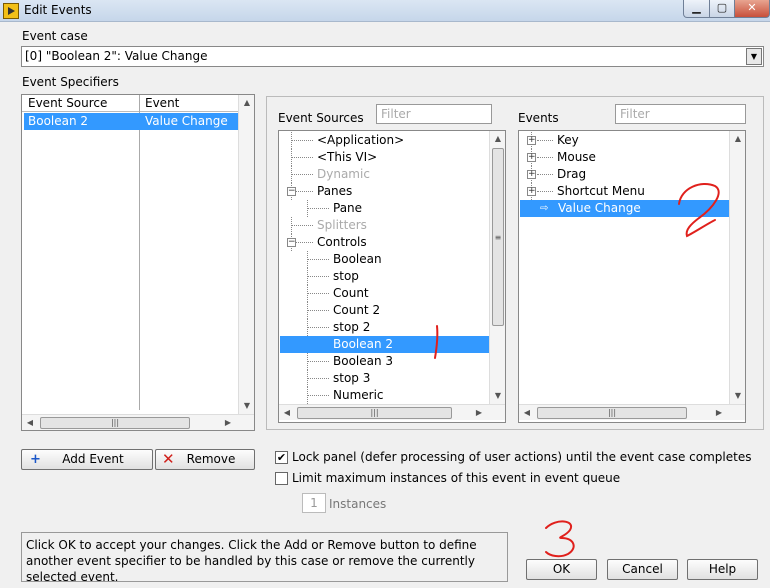 This screenshot has width=770, height=588. Describe the element at coordinates (346, 276) in the screenshot. I see `source-tree-item: stop` at that location.